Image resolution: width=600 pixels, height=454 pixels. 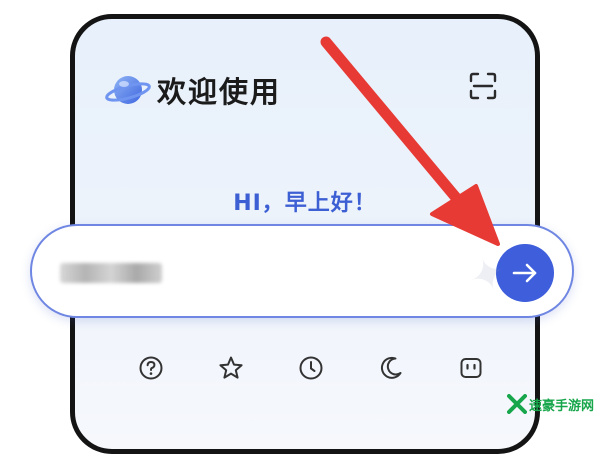 I want to click on search-submit-button, so click(x=525, y=273).